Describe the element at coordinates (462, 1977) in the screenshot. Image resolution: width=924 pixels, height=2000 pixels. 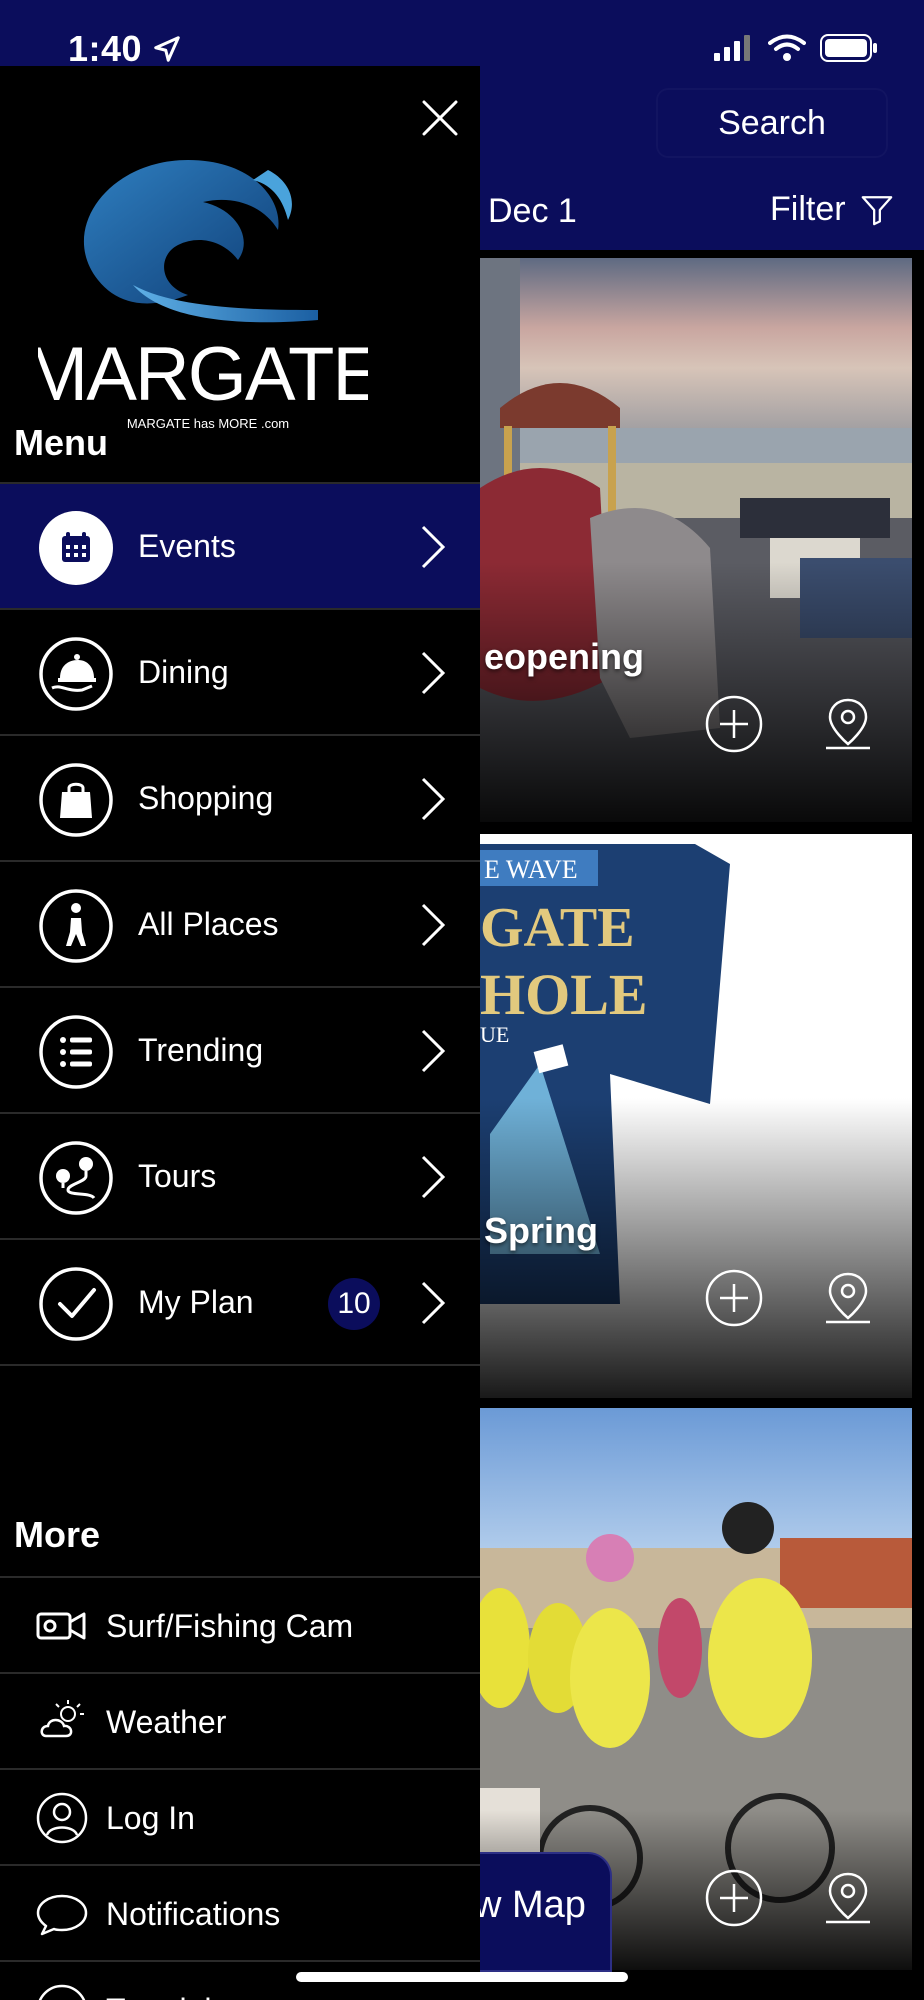
I see `home-indicator` at that location.